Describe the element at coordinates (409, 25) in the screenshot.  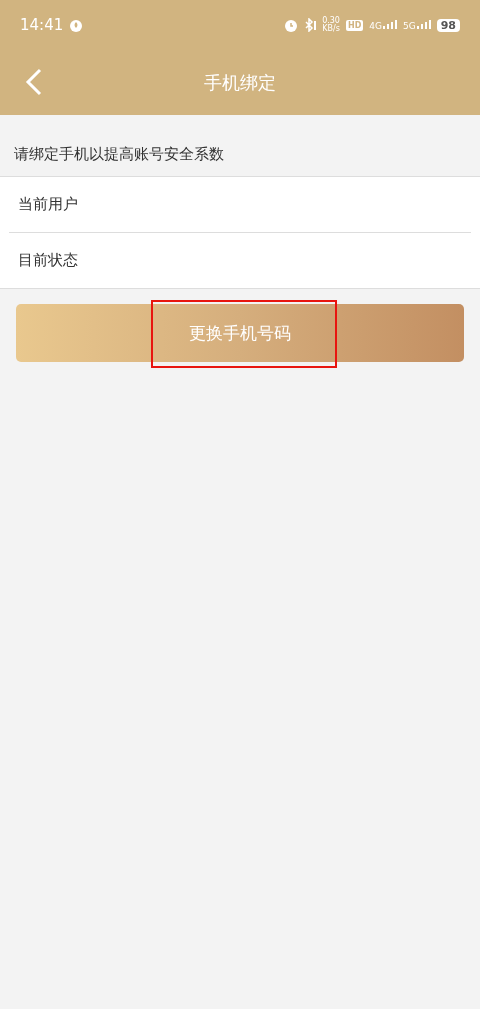
I see `network-type: 5G` at that location.